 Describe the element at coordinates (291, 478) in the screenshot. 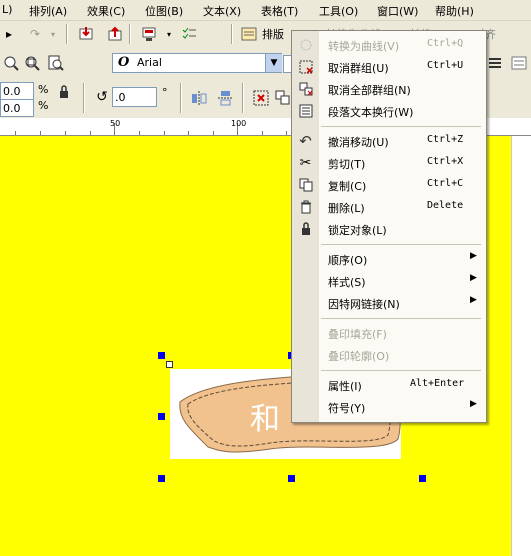

I see `selection-handle-bc` at that location.